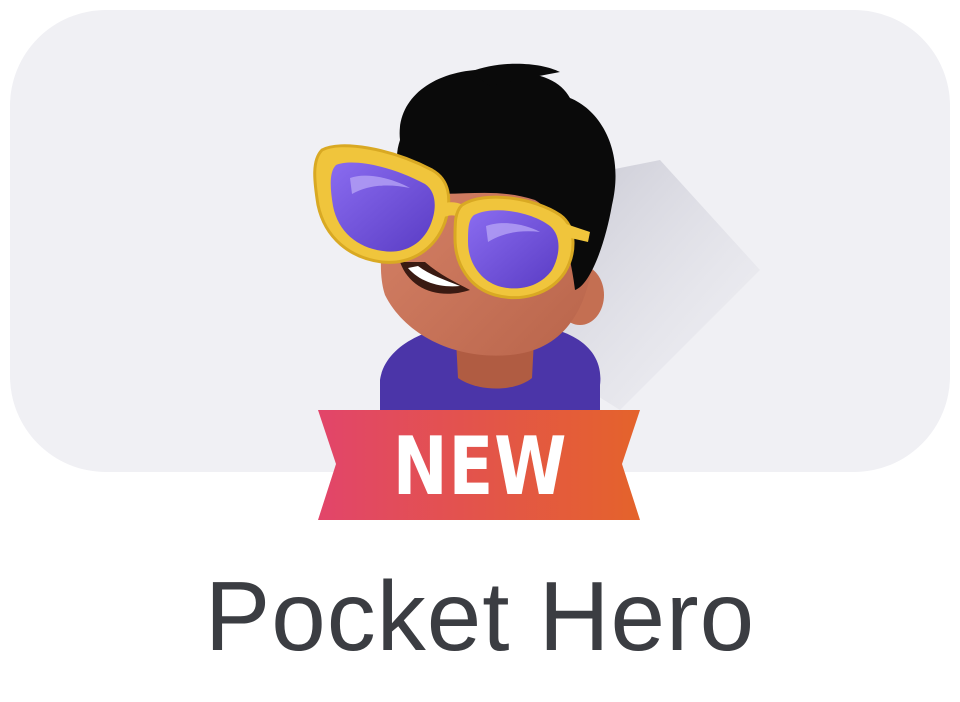  What do you see at coordinates (480, 466) in the screenshot?
I see `new-badge-label: NEW` at bounding box center [480, 466].